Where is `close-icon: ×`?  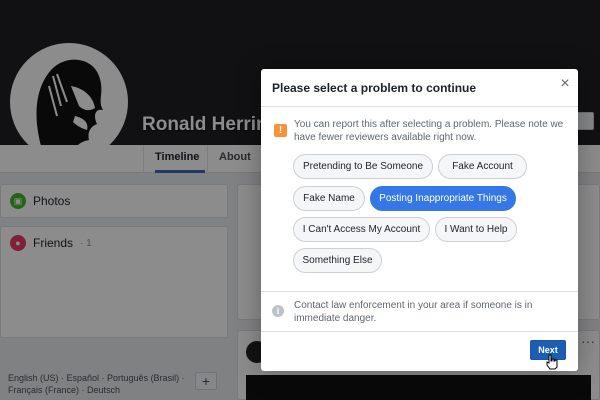
close-icon: × is located at coordinates (565, 84).